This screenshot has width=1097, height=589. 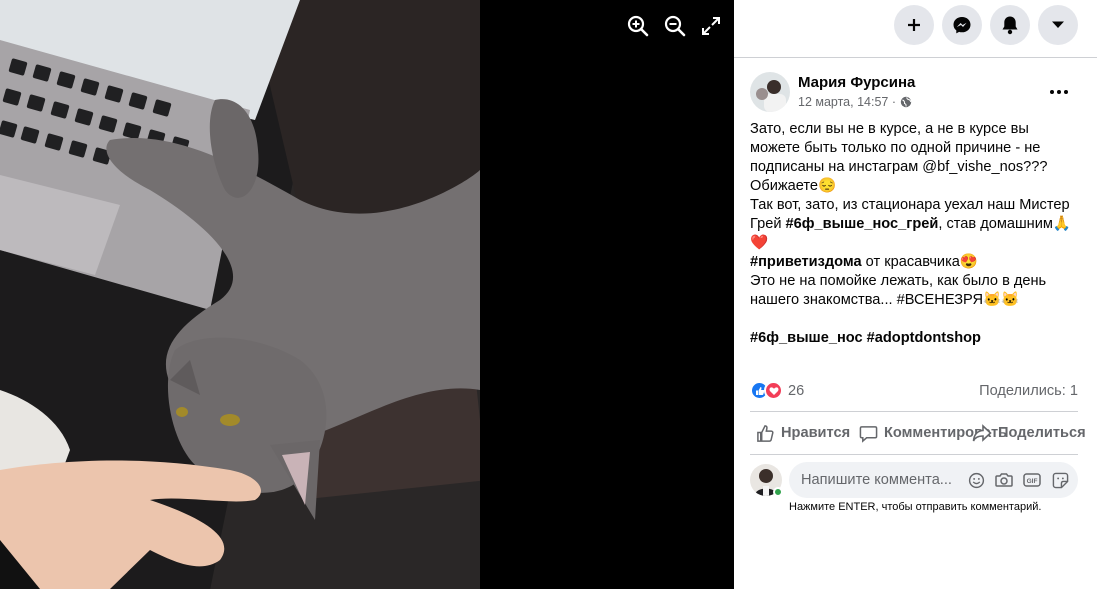 I want to click on plus-icon, so click(x=914, y=25).